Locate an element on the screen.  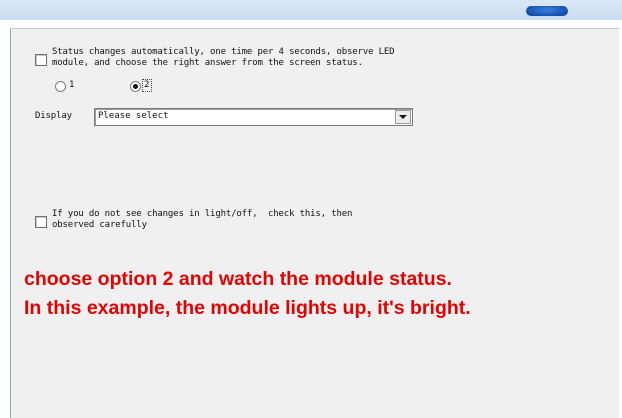
display-select-value: Please select is located at coordinates (133, 116).